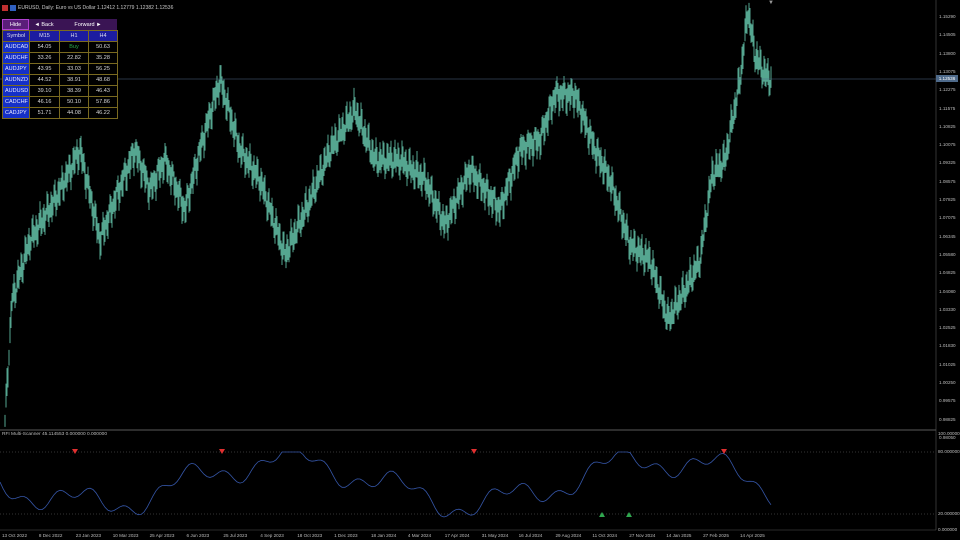  Describe the element at coordinates (947, 108) in the screenshot. I see `price-tick-label: 1.11575` at that location.